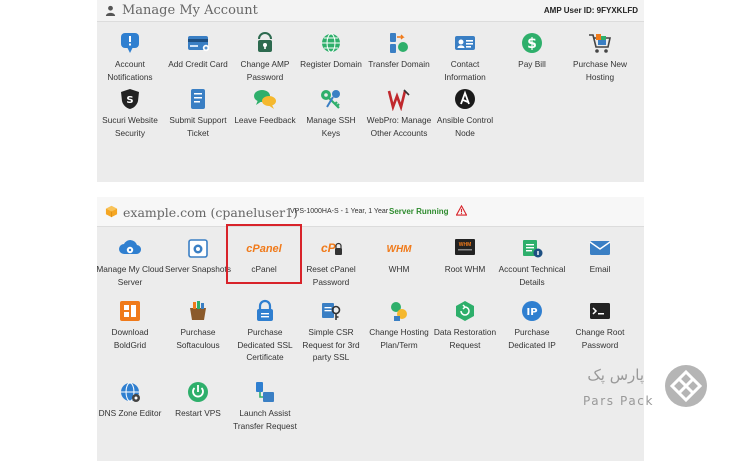 The image size is (750, 461). Describe the element at coordinates (329, 248) in the screenshot. I see `svg-text: cP` at that location.